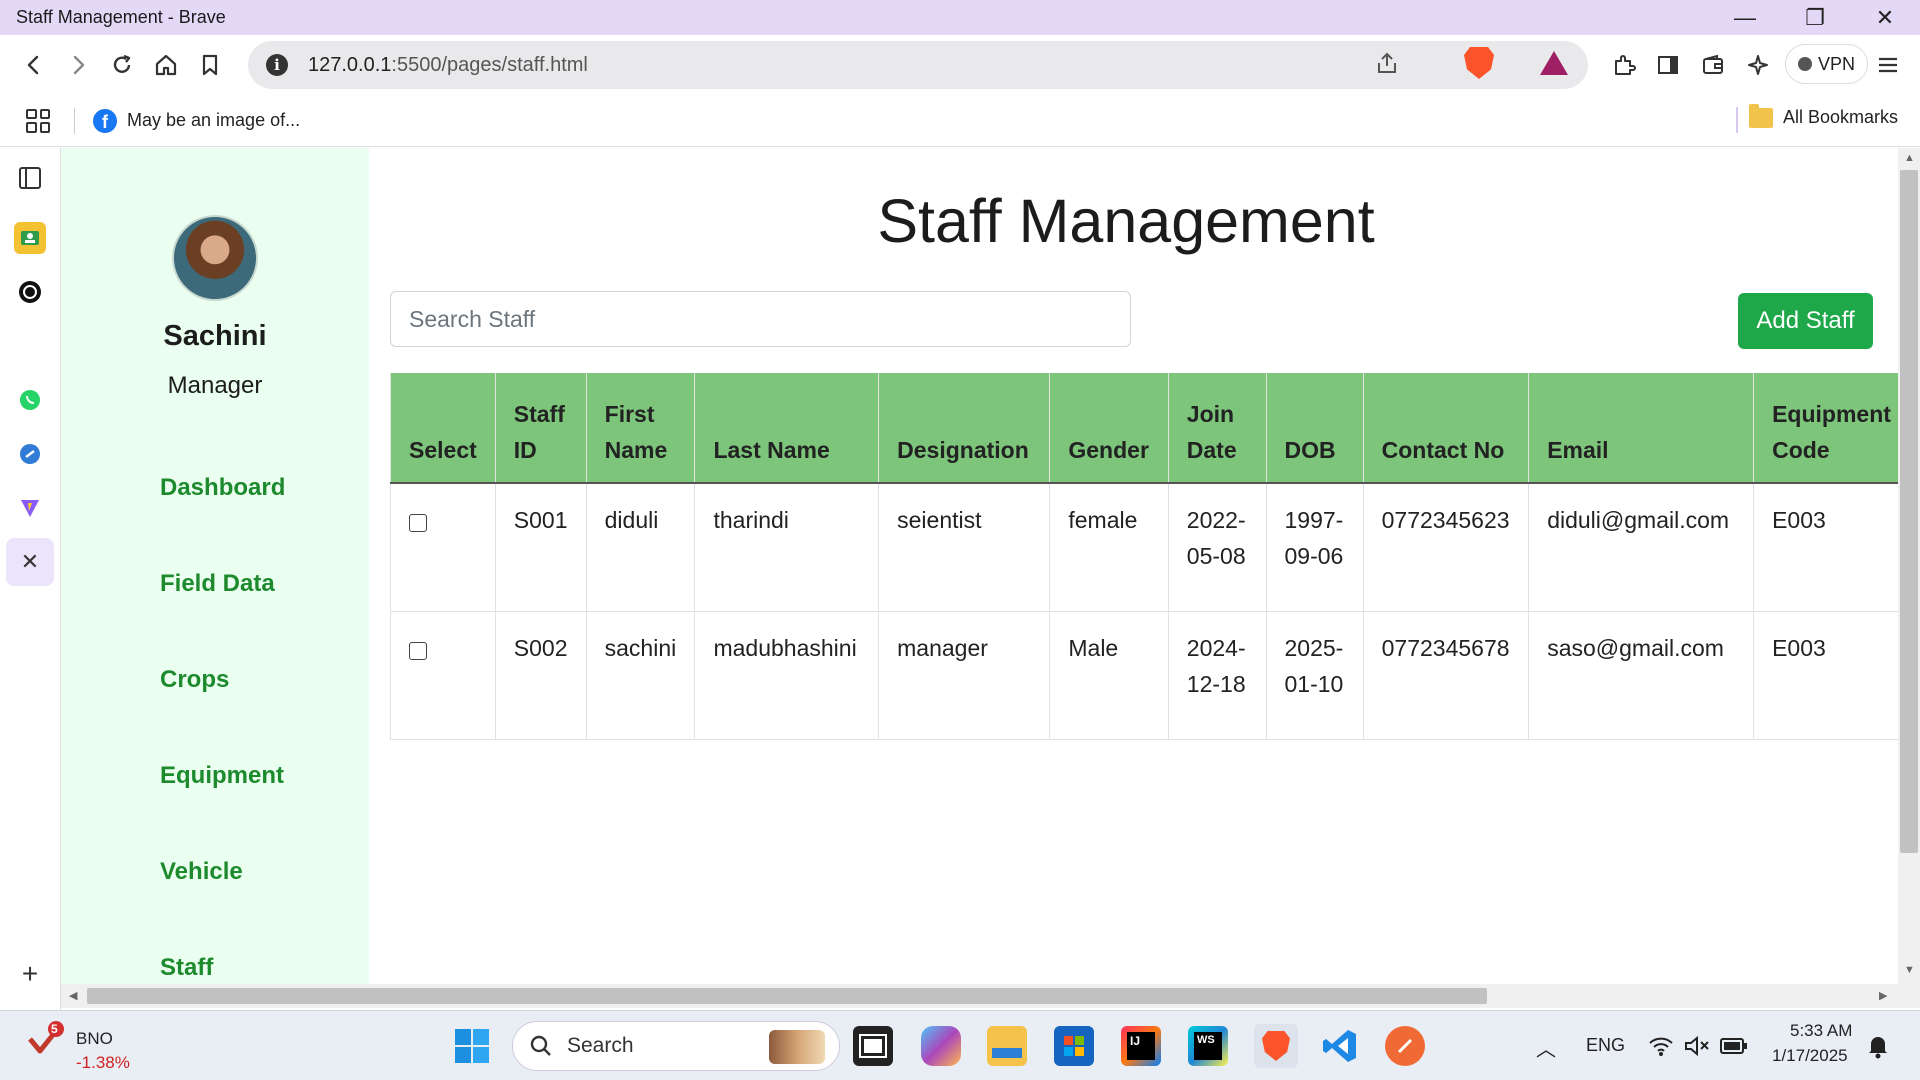  Describe the element at coordinates (1888, 65) in the screenshot. I see `menu-icon` at that location.